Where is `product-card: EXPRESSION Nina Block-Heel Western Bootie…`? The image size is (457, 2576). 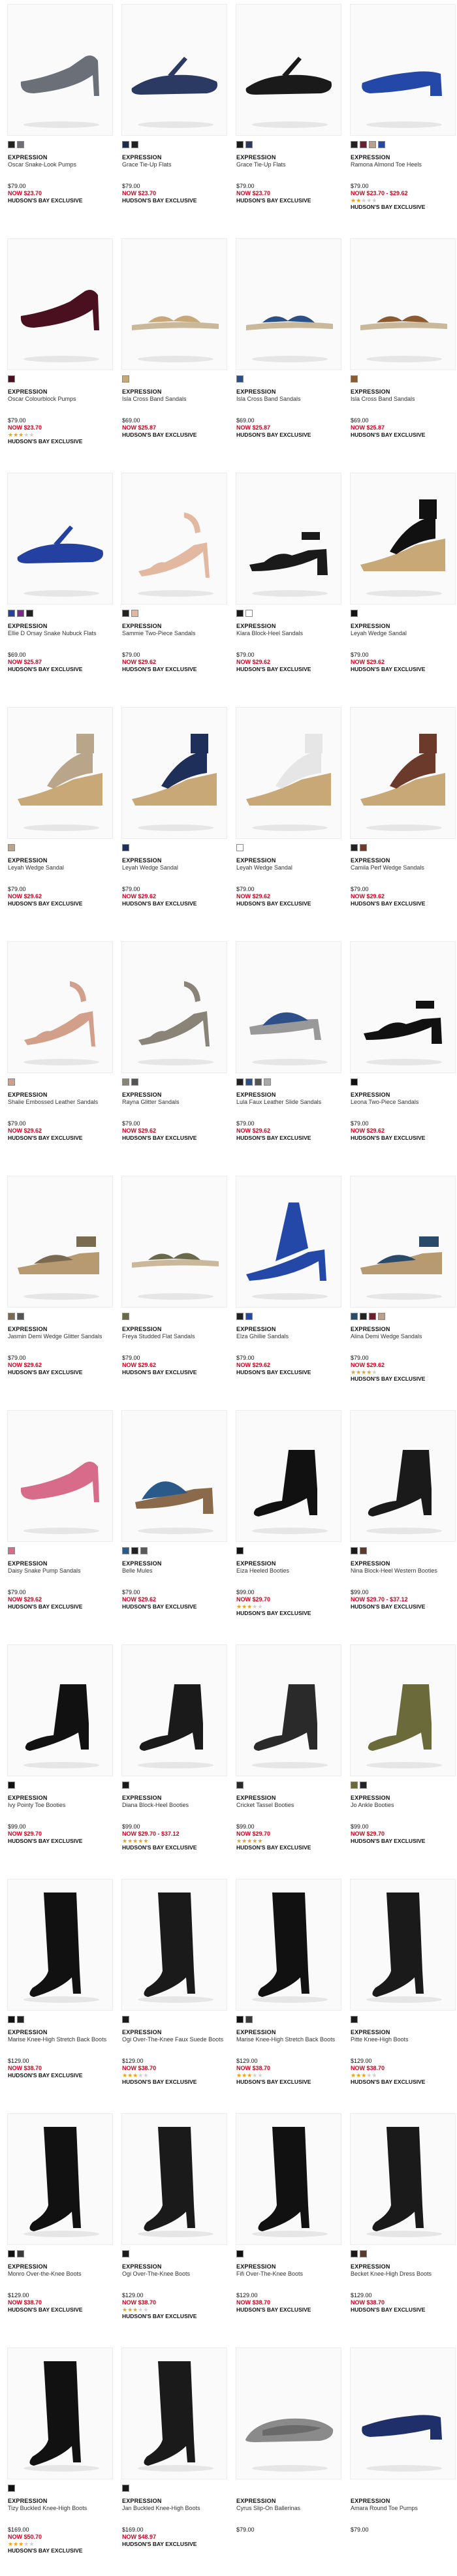
product-card: EXPRESSION Nina Block-Heel Western Bootie… is located at coordinates (402, 1524).